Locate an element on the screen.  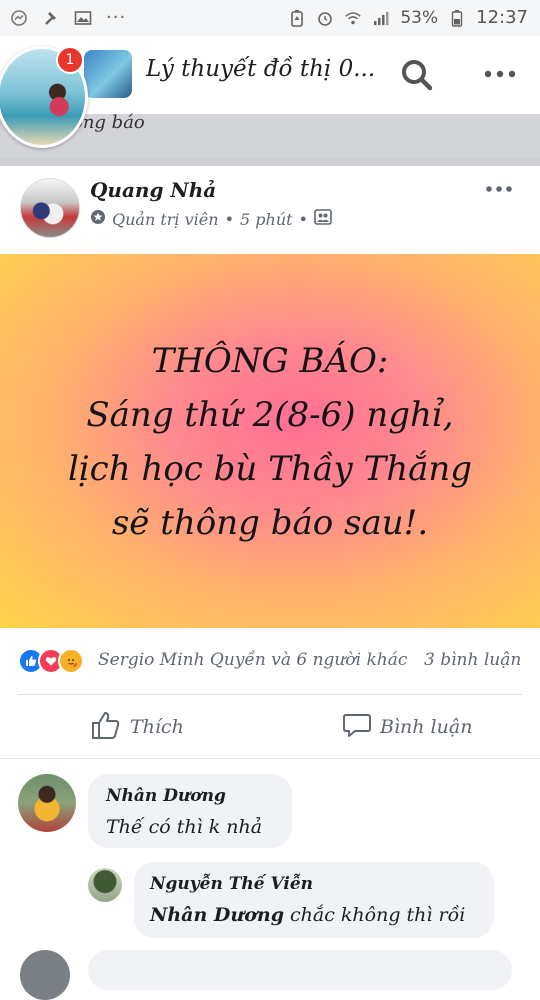
header-more-button is located at coordinates (500, 74).